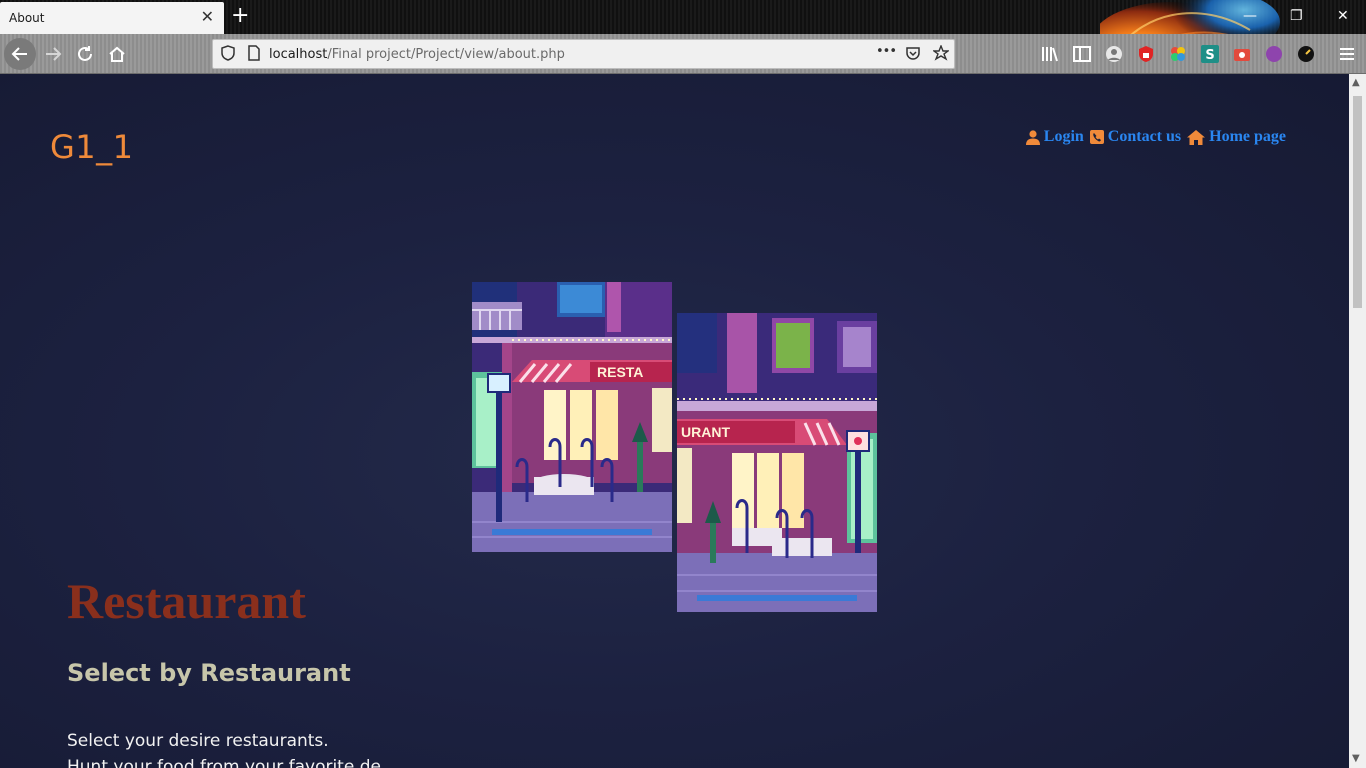 This screenshot has width=1366, height=768. What do you see at coordinates (1050, 54) in the screenshot?
I see `library-icon` at bounding box center [1050, 54].